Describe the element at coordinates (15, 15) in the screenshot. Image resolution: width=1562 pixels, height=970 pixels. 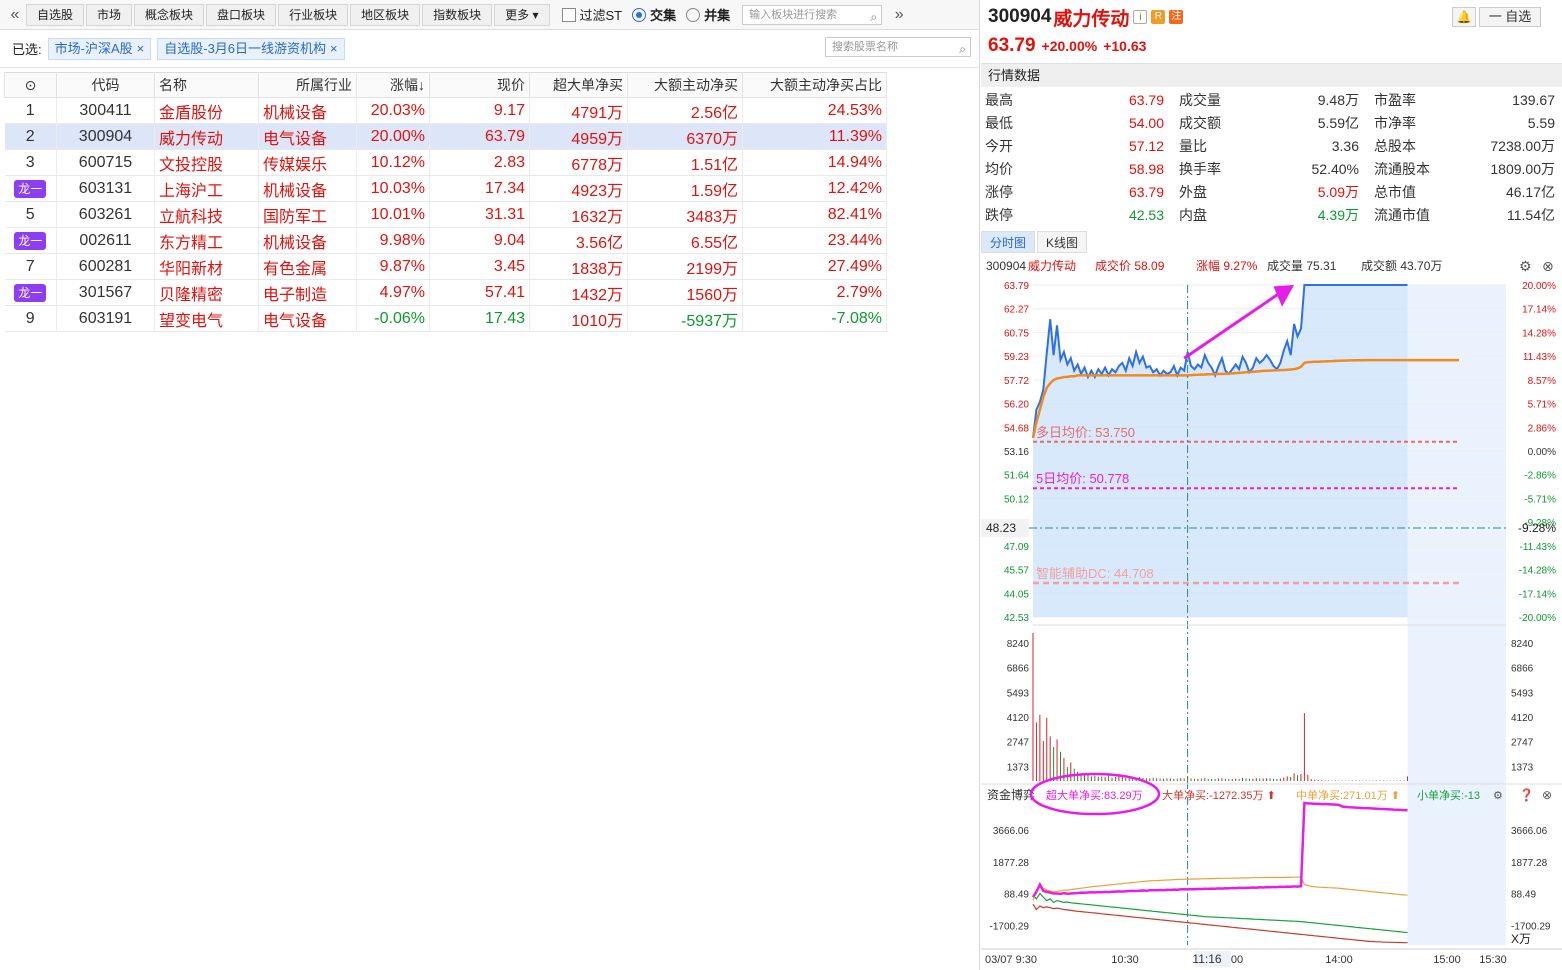
I see `collapse-left-icon: «` at that location.